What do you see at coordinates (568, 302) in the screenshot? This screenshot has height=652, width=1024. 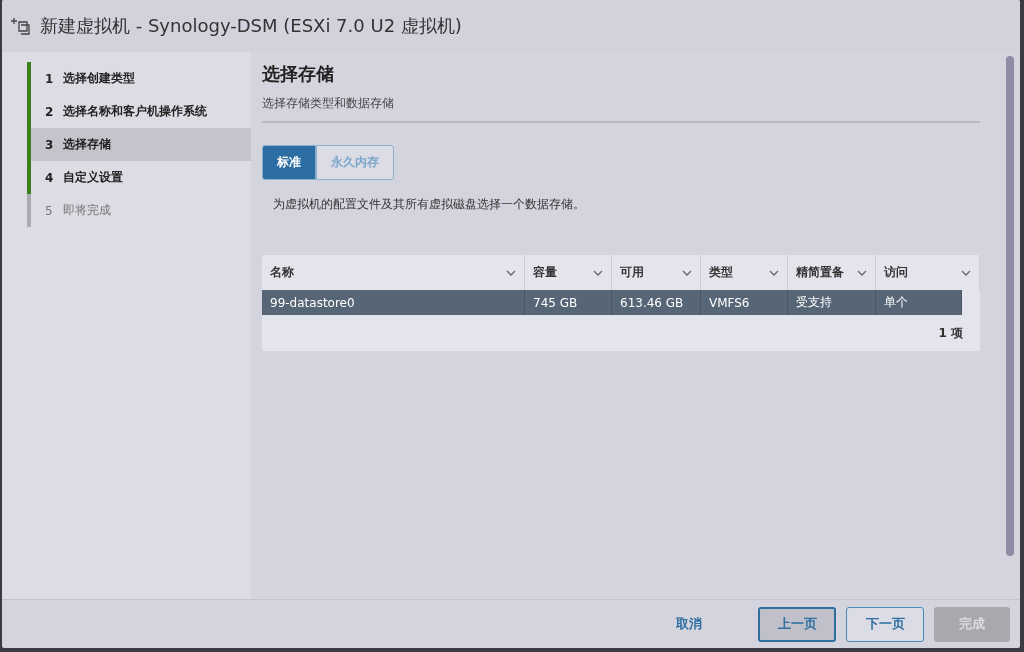 I see `table-cell: 745 GB` at bounding box center [568, 302].